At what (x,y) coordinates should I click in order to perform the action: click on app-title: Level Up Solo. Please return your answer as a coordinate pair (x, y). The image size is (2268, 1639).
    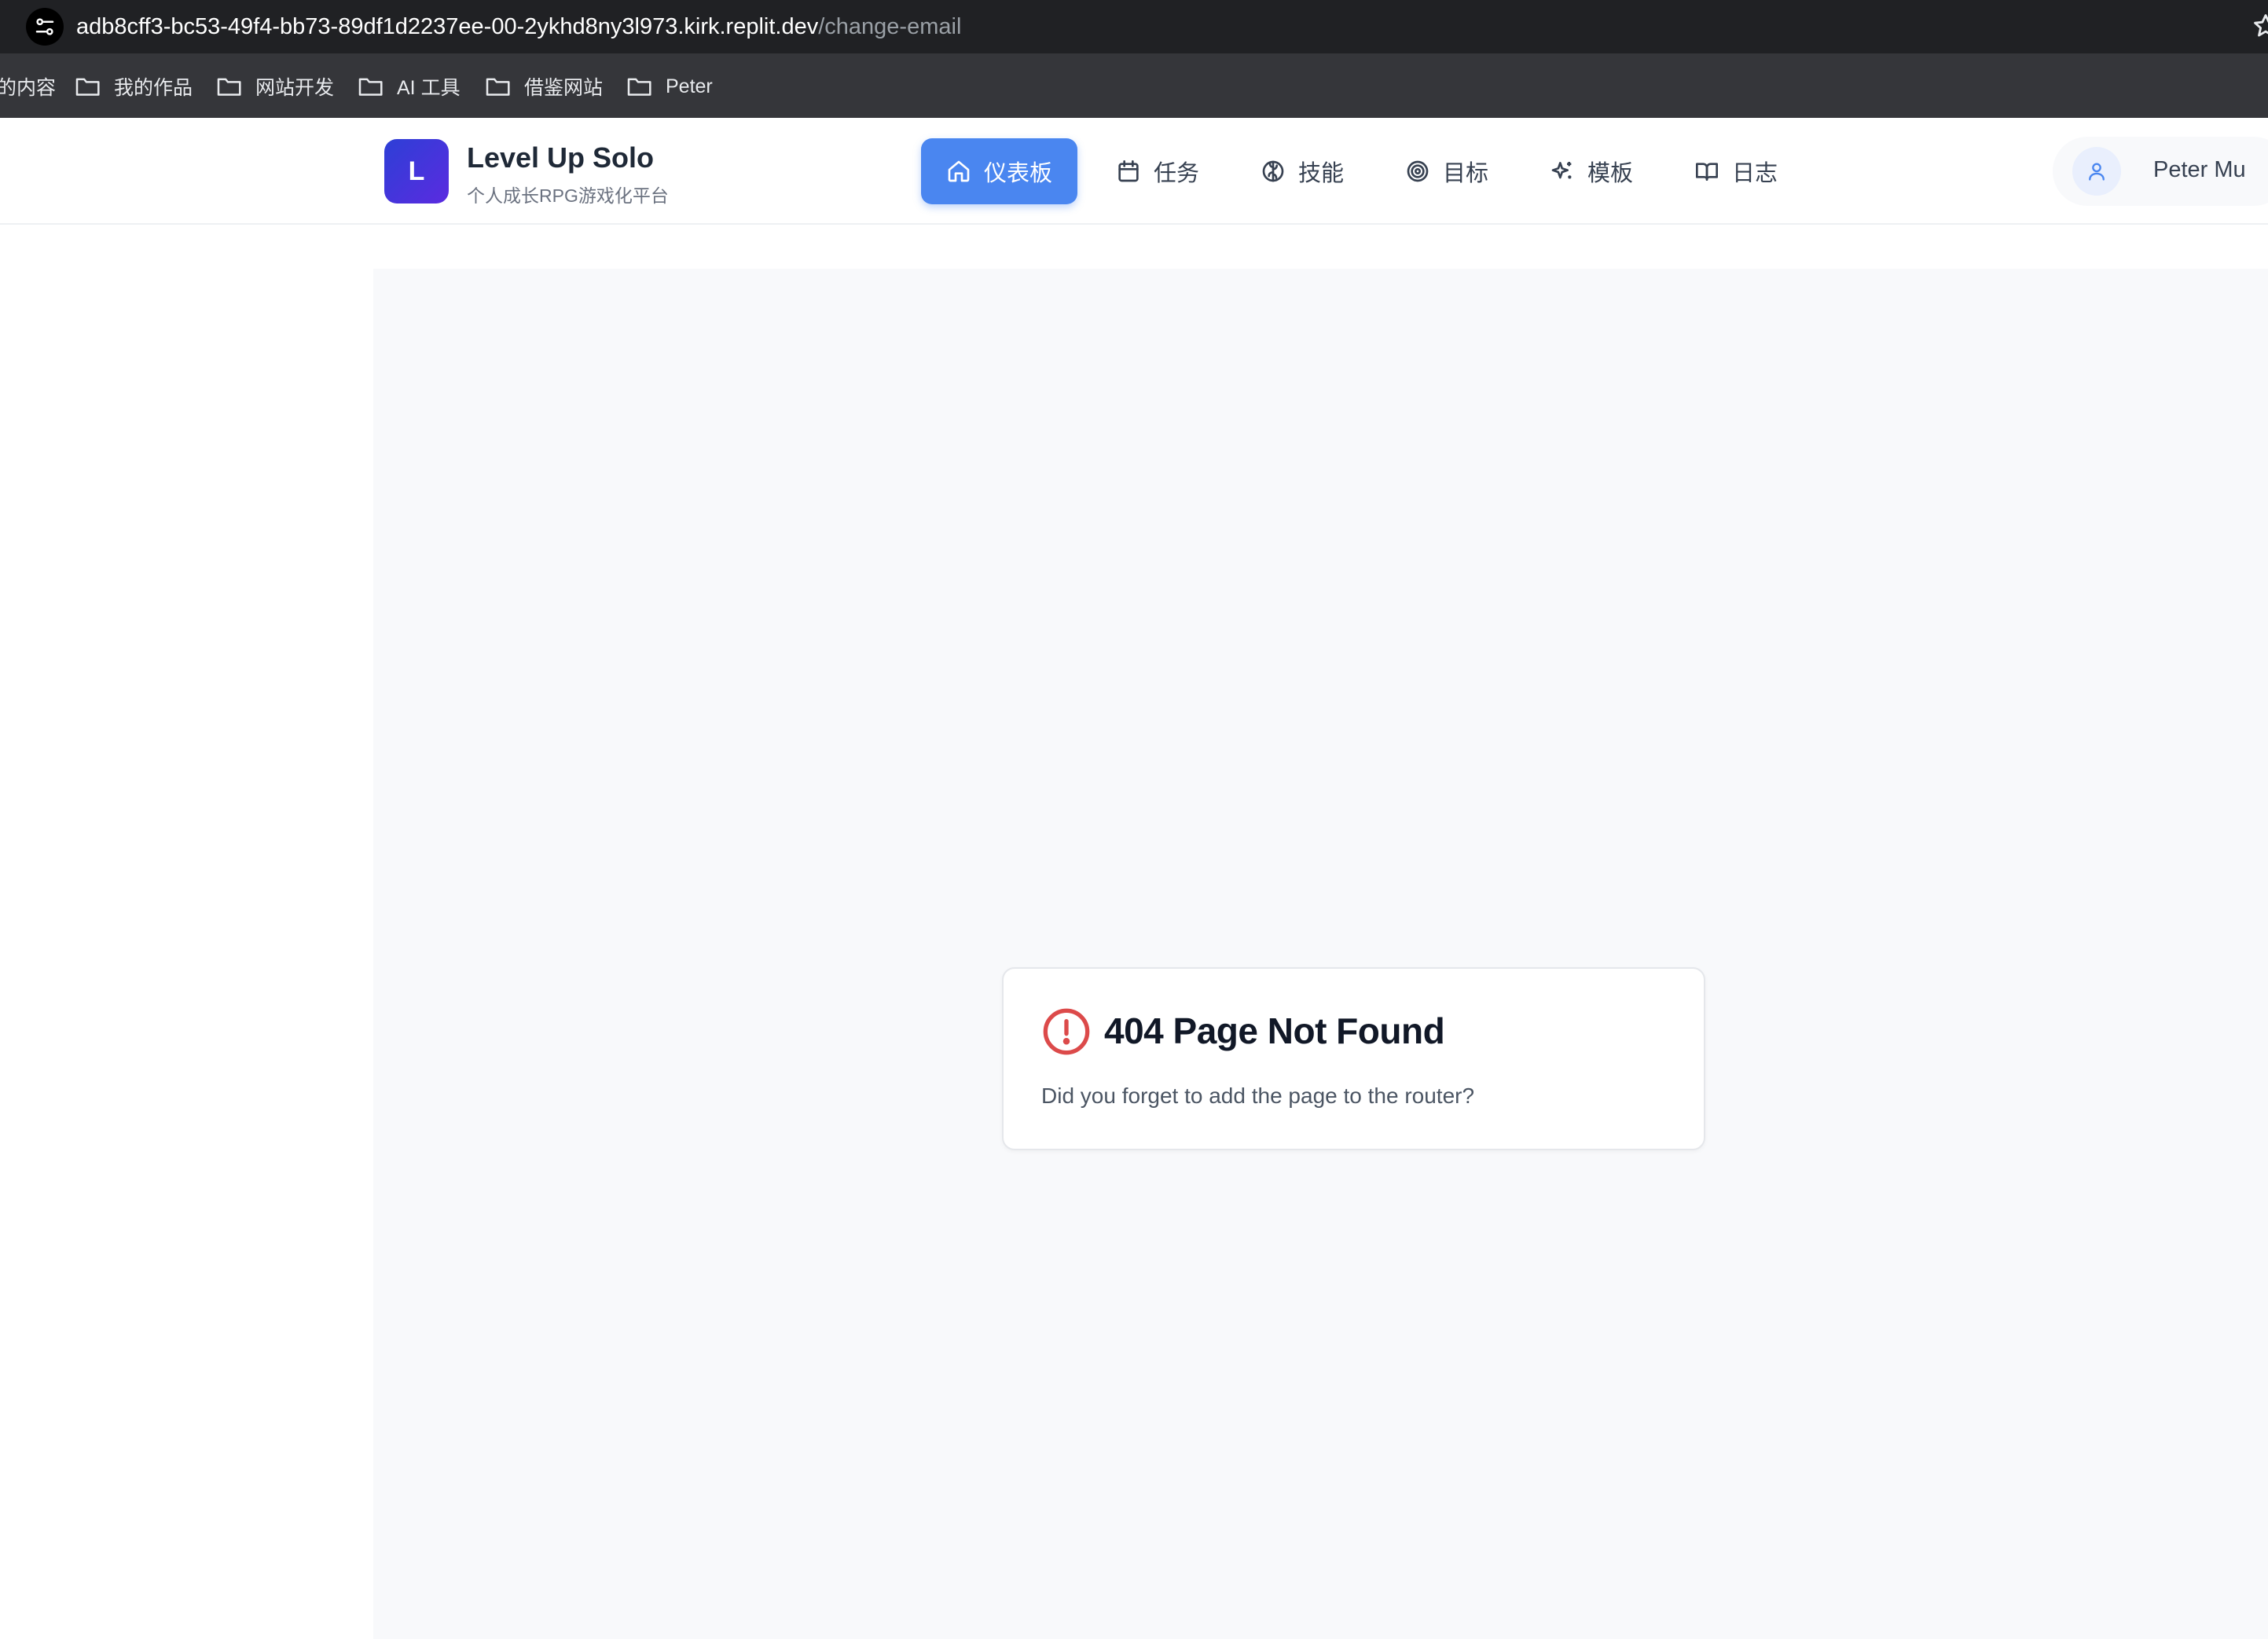
    Looking at the image, I should click on (561, 157).